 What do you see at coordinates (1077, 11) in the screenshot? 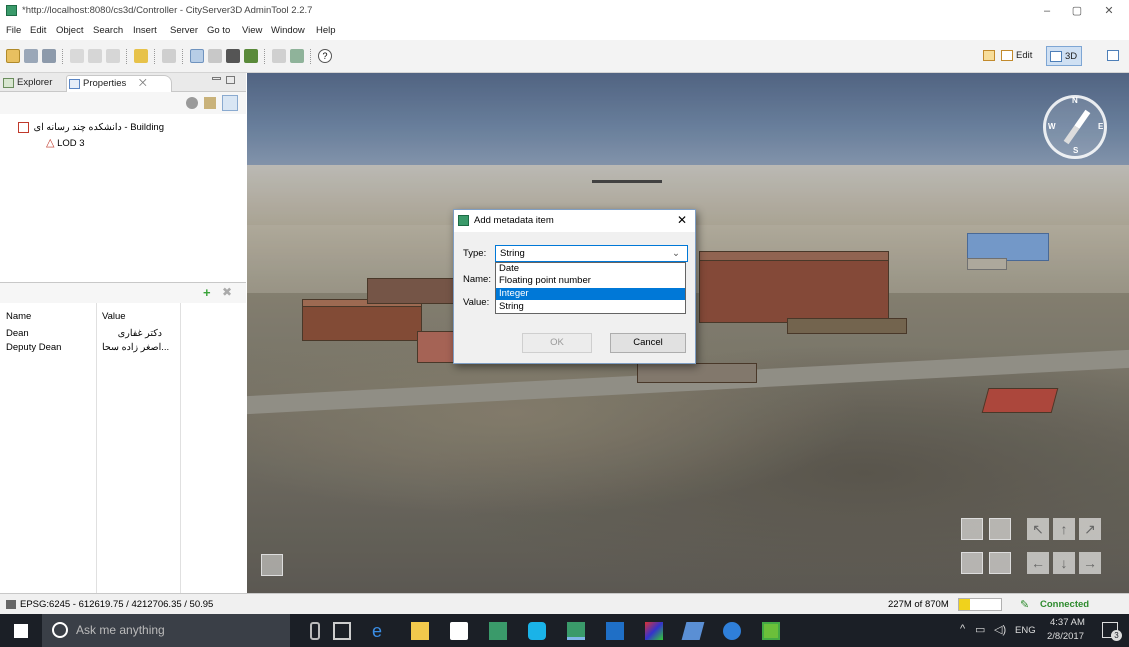
I see `maximize-button: ▢` at bounding box center [1077, 11].